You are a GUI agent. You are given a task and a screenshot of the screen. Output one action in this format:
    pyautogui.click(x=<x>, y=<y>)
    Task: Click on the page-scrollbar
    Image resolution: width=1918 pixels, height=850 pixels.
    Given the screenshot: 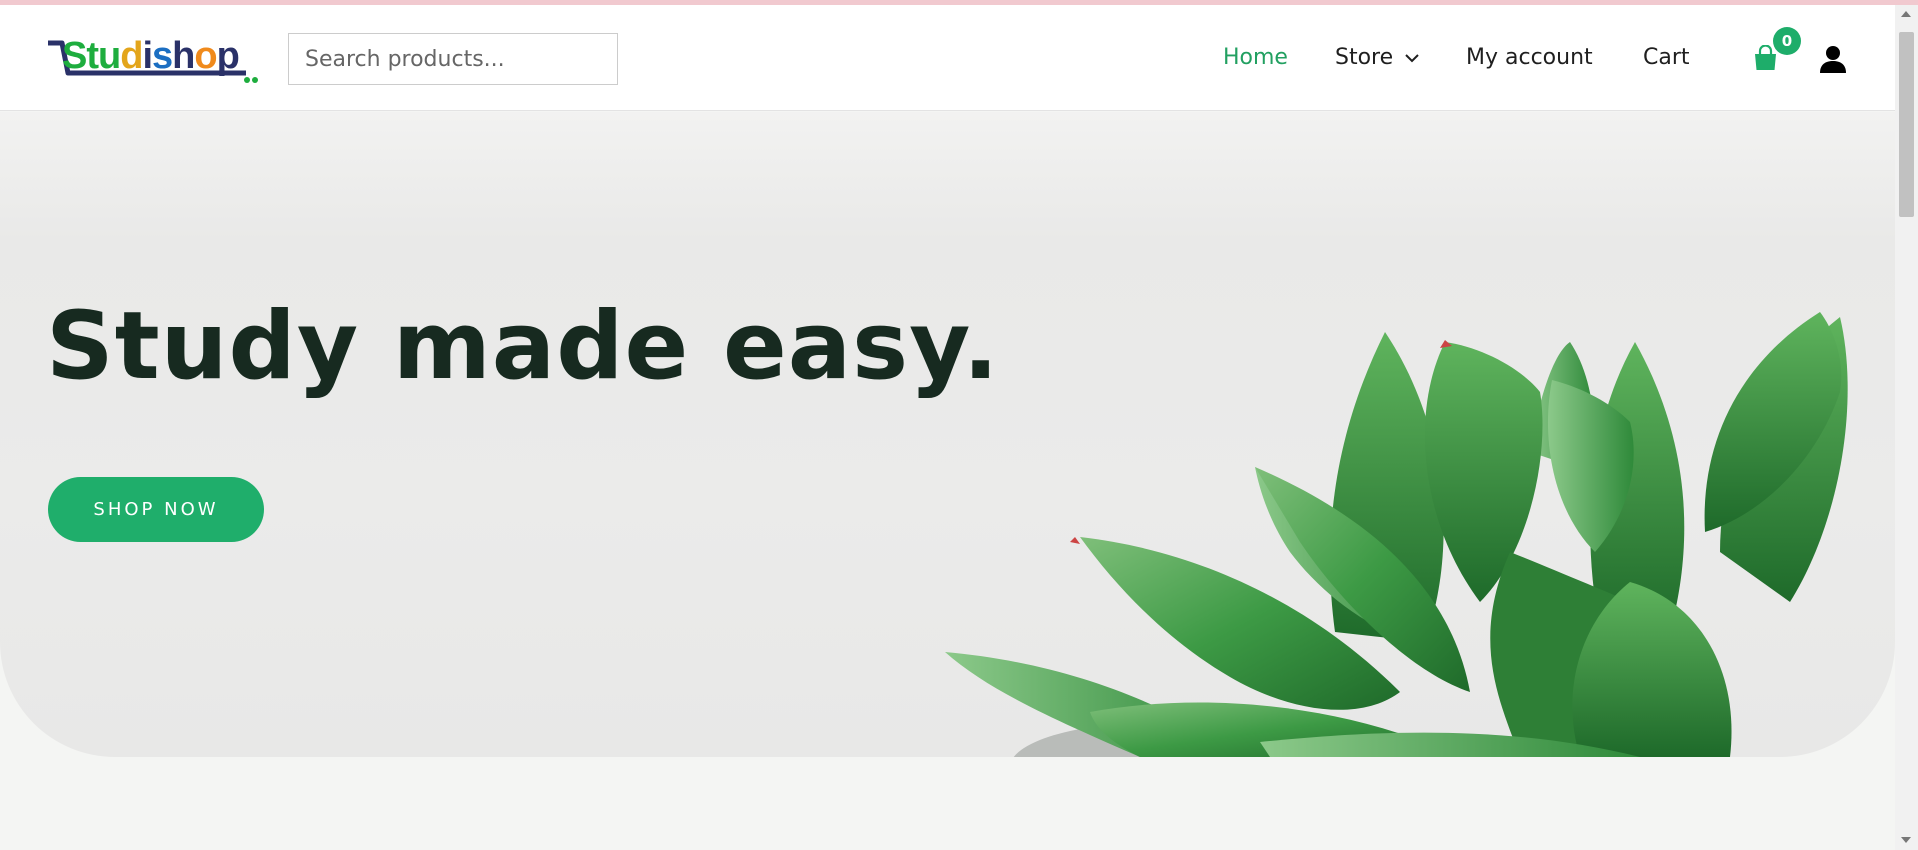 What is the action you would take?
    pyautogui.click(x=1906, y=427)
    